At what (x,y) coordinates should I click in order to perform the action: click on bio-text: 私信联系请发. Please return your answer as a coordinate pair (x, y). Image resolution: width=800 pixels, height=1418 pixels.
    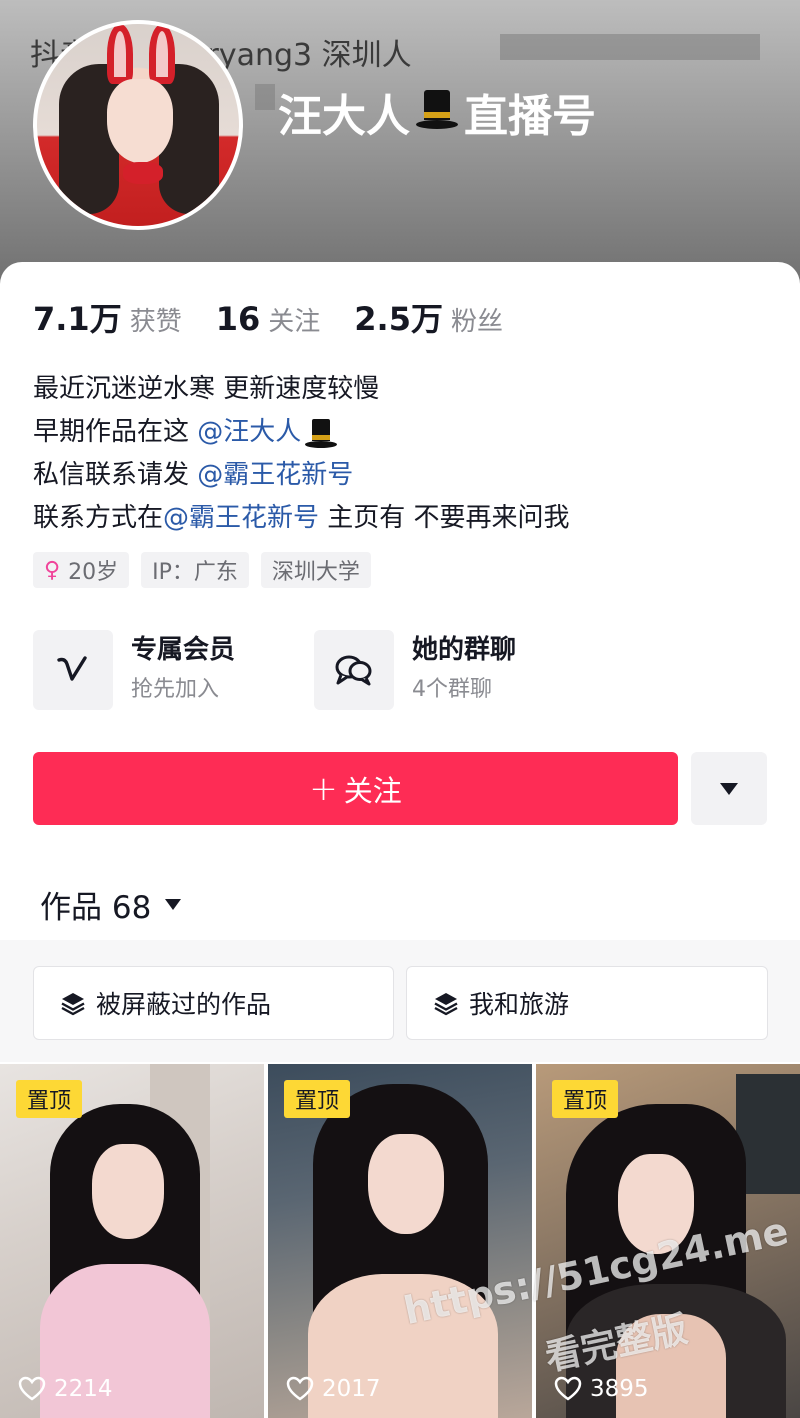
    Looking at the image, I should click on (115, 475).